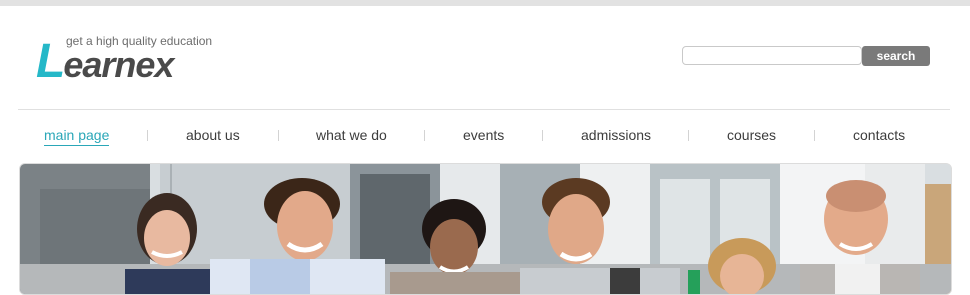 This screenshot has width=970, height=295. I want to click on nav-item-admissions: admissions, so click(616, 135).